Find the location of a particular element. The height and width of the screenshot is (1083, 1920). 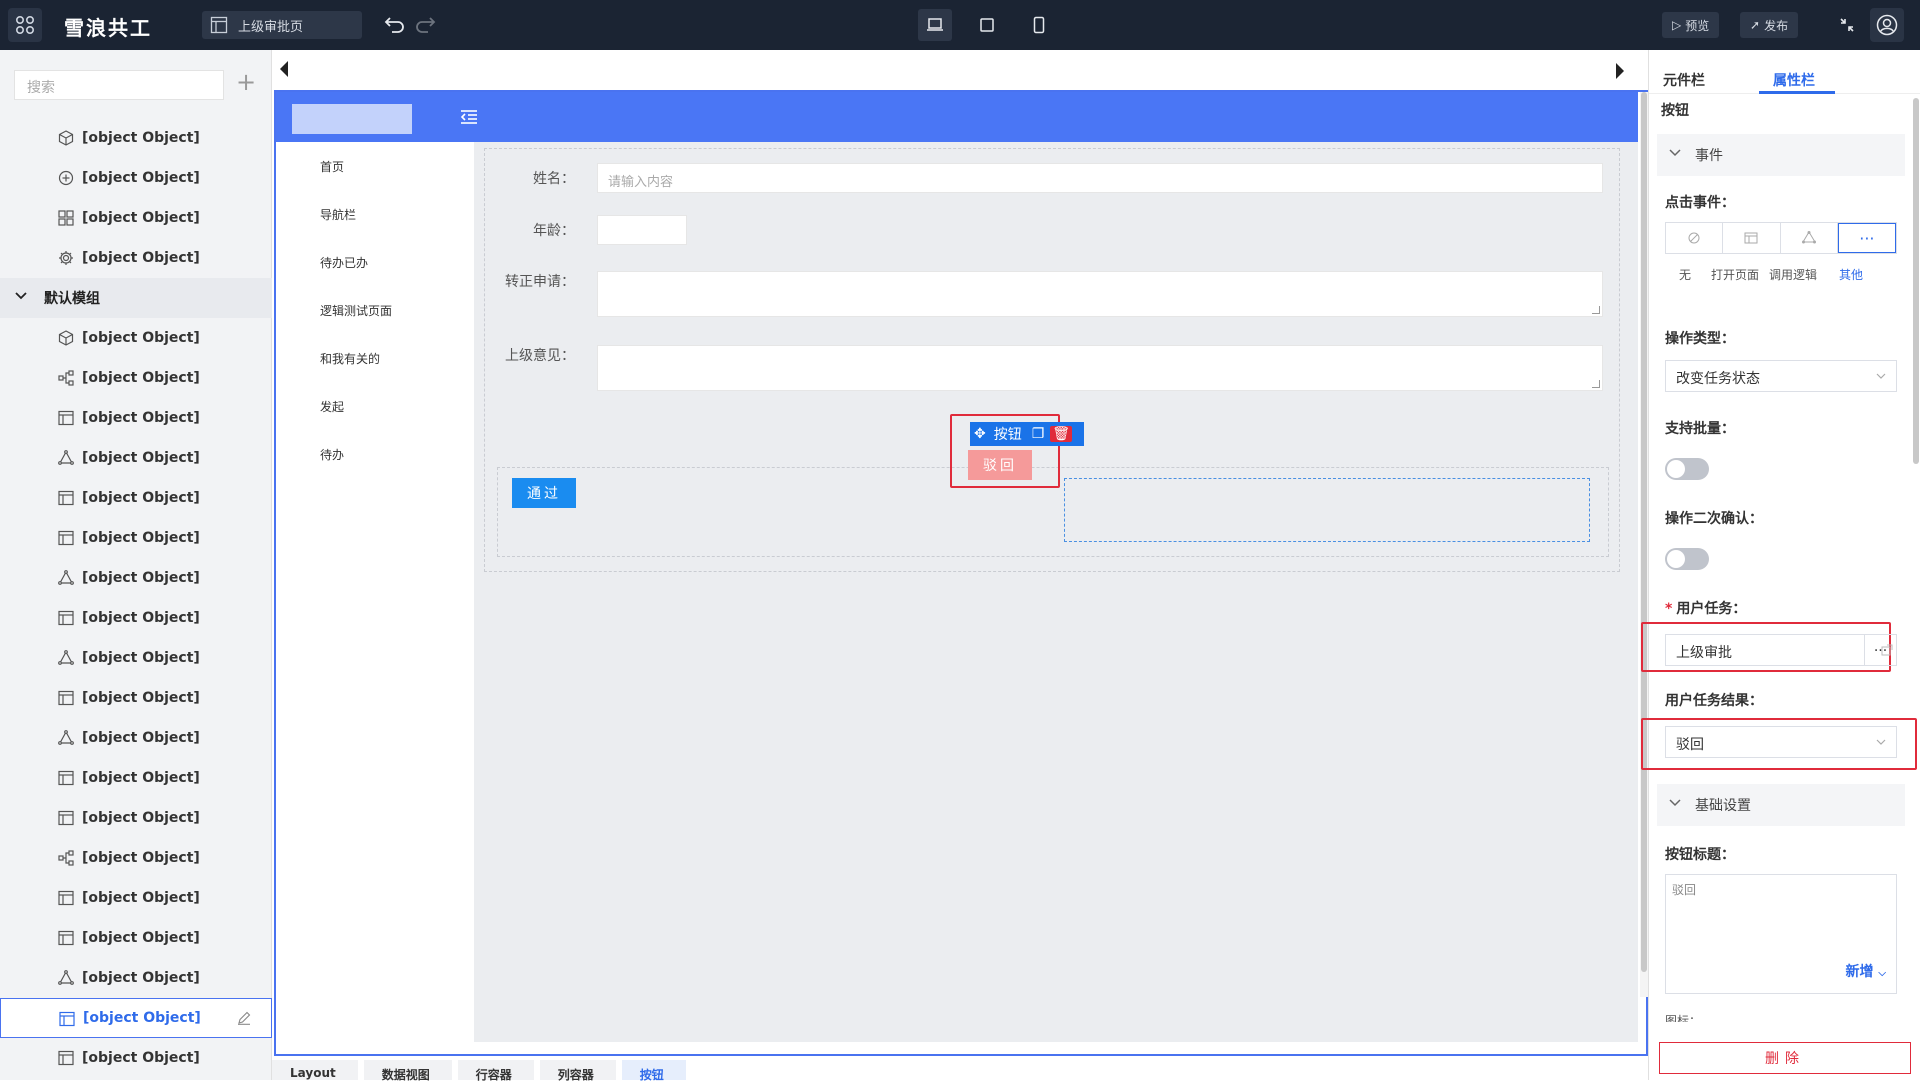

pass-button: 通过 is located at coordinates (544, 493).